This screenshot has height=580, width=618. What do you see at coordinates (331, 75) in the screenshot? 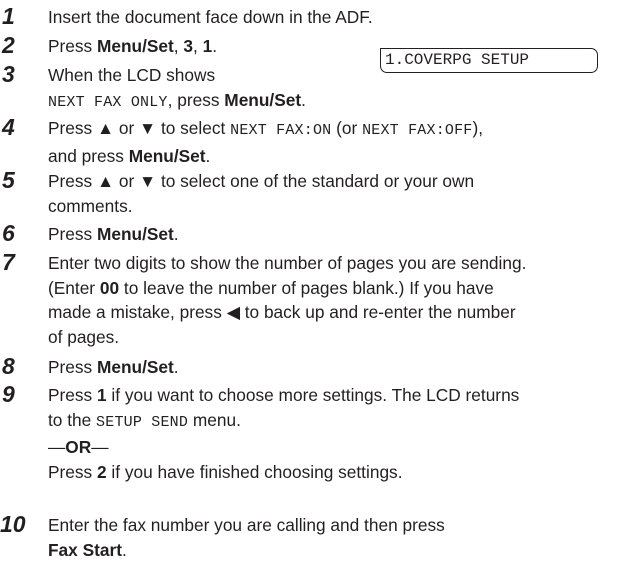
I see `step-line: When the LCD shows` at bounding box center [331, 75].